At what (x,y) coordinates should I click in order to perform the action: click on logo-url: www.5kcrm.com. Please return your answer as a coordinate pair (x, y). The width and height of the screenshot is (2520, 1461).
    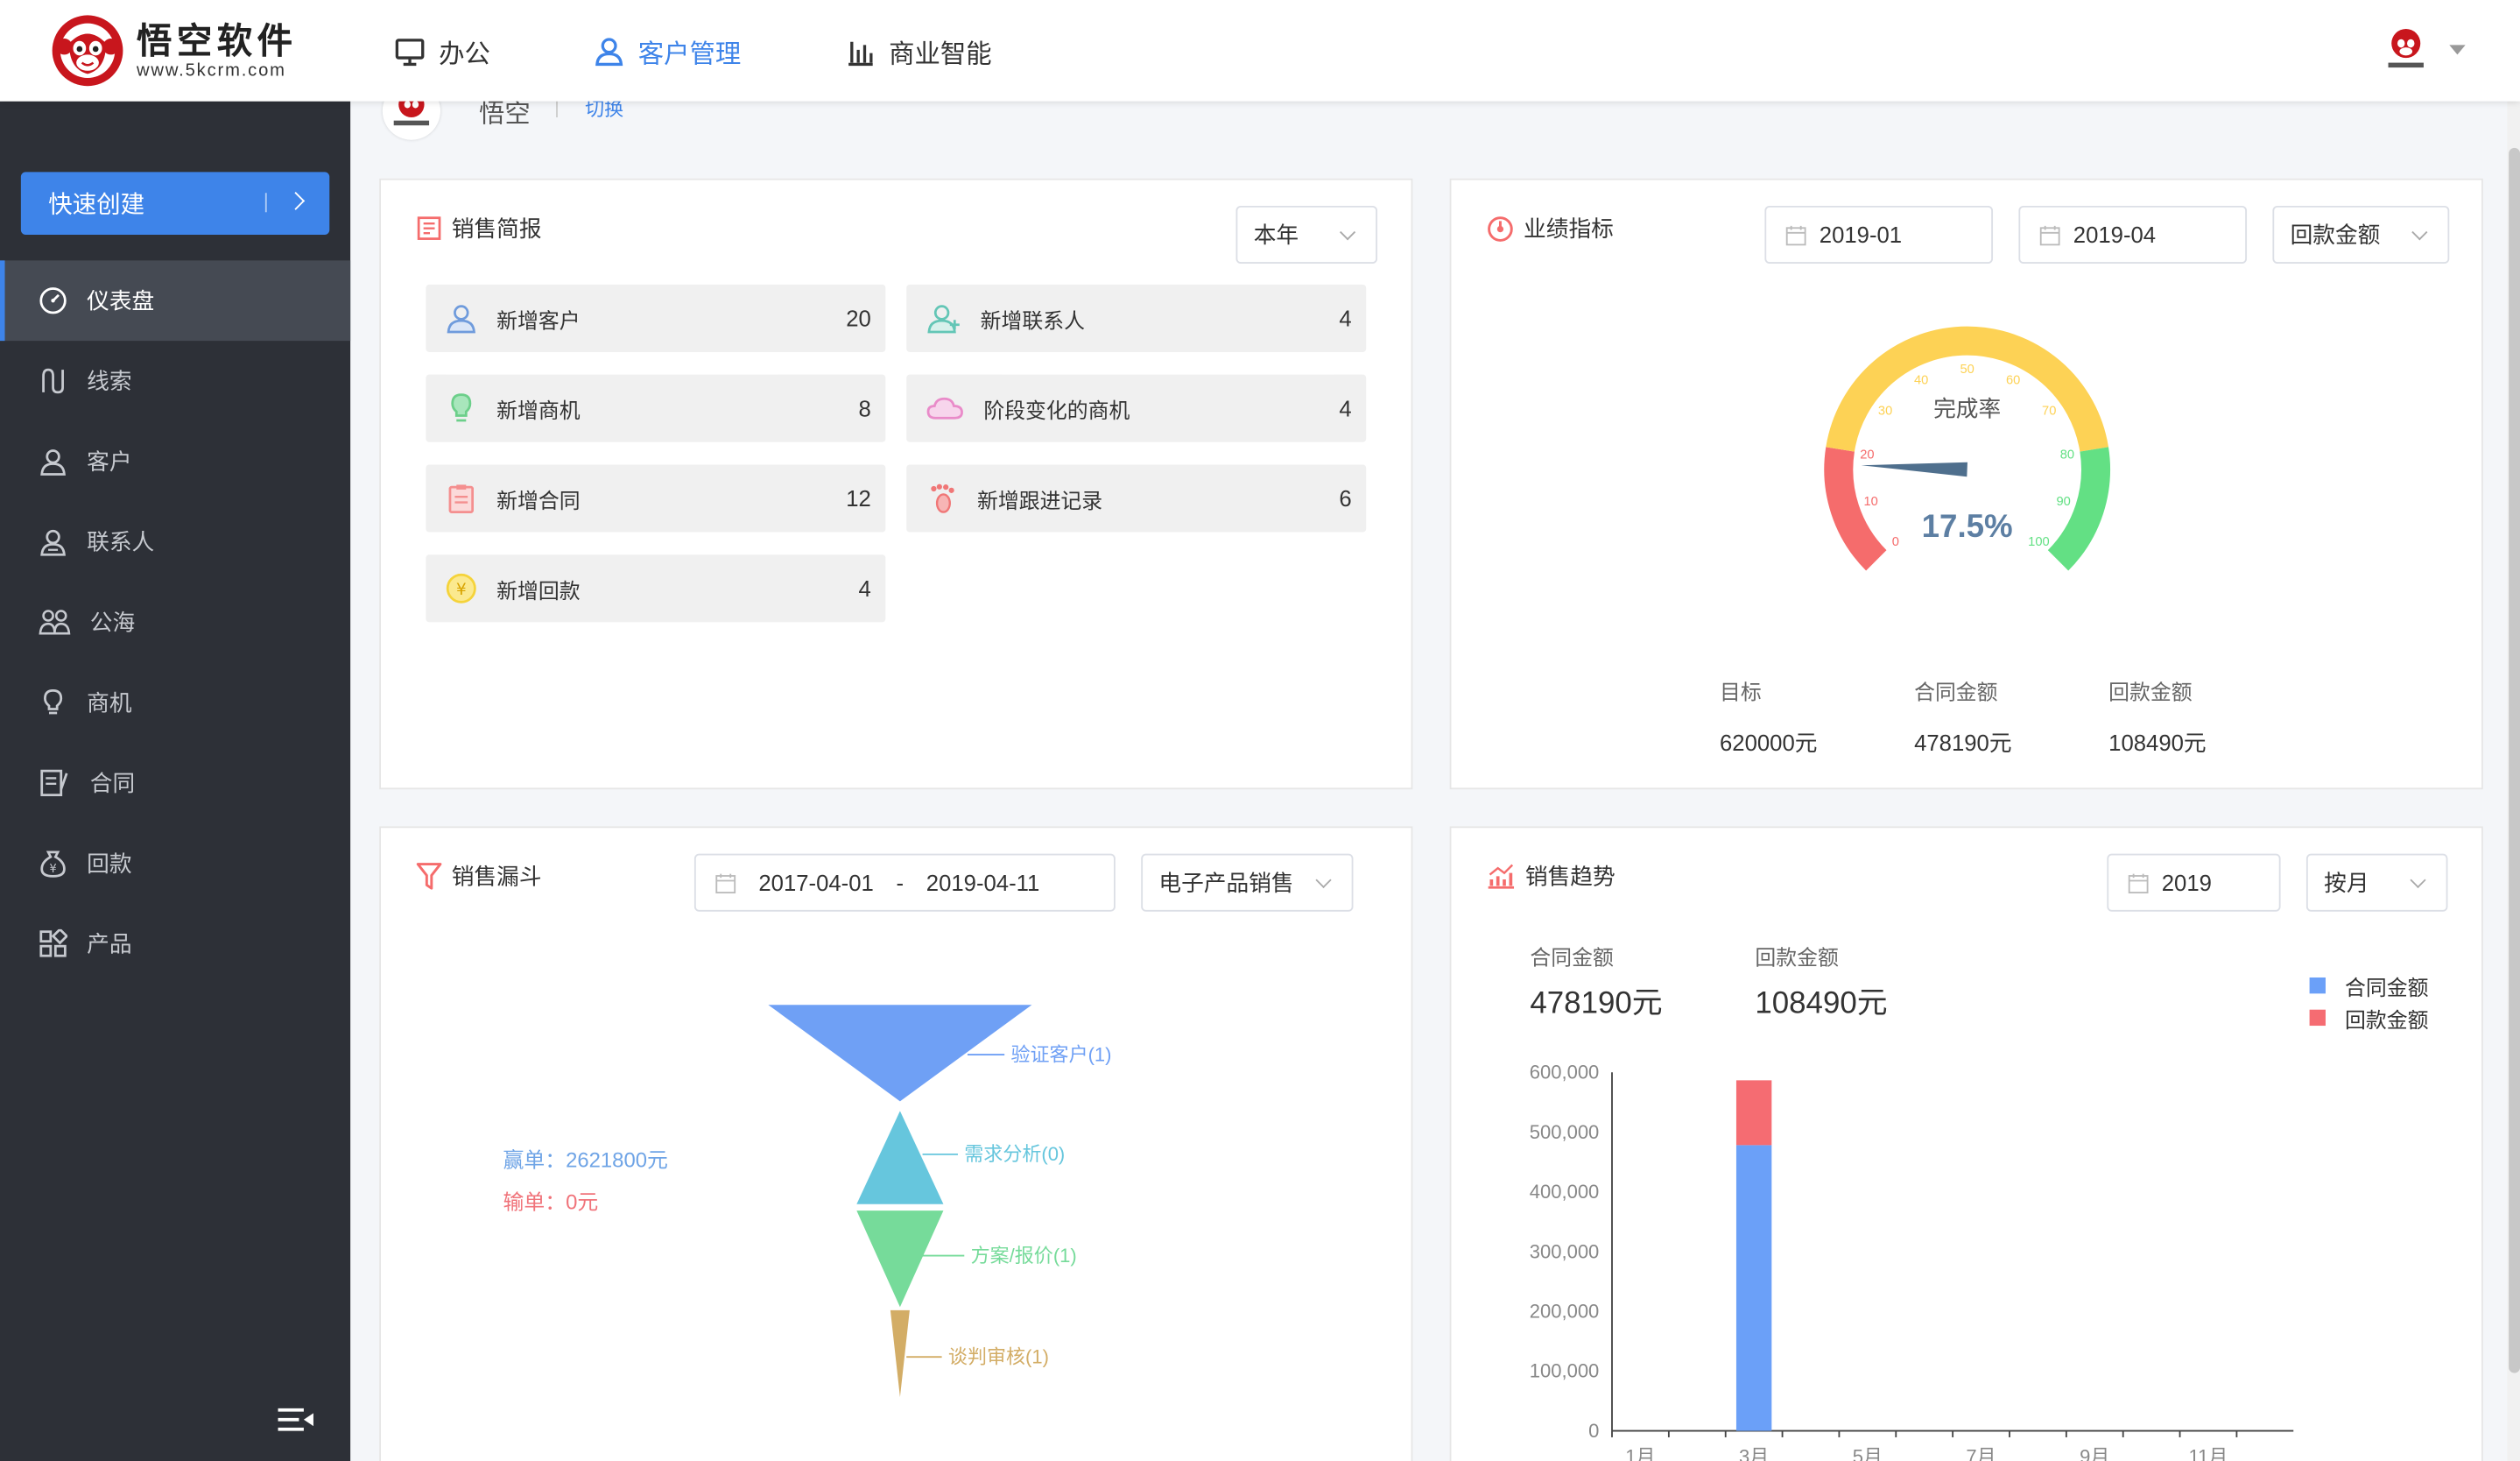
    Looking at the image, I should click on (211, 70).